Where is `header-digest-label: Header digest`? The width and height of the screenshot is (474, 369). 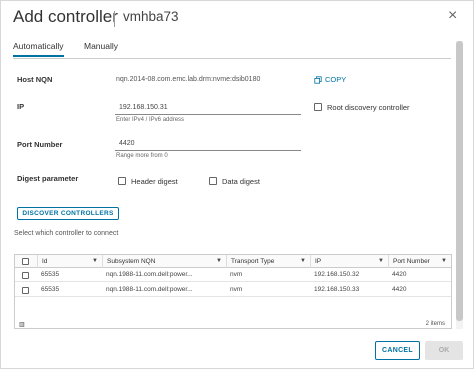 header-digest-label: Header digest is located at coordinates (154, 181).